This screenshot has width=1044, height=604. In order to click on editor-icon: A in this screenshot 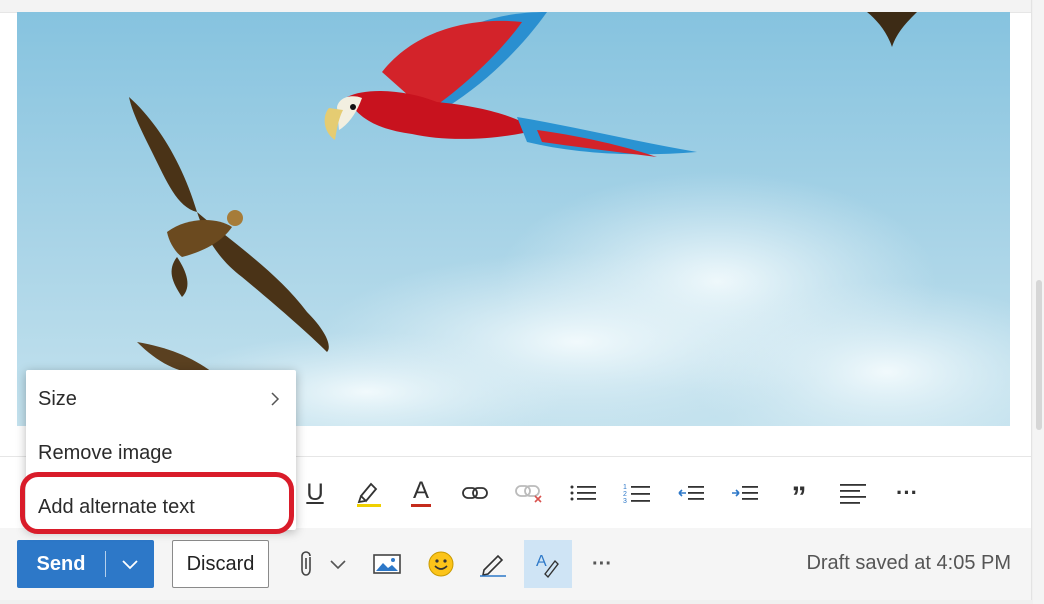, I will do `click(547, 566)`.